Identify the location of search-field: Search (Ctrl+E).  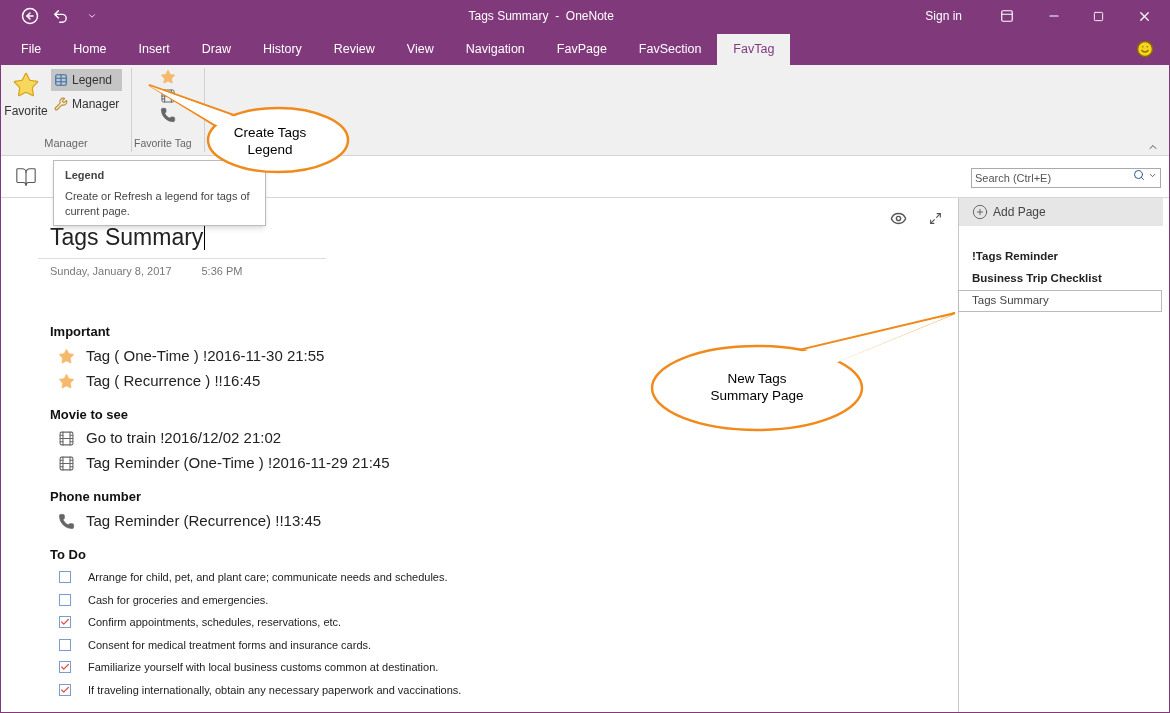
(1066, 177).